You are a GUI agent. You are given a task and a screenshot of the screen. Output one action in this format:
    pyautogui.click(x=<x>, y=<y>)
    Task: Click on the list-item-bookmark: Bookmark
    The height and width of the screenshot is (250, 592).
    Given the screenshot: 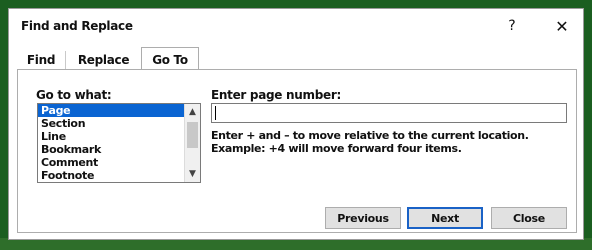 What is the action you would take?
    pyautogui.click(x=111, y=149)
    